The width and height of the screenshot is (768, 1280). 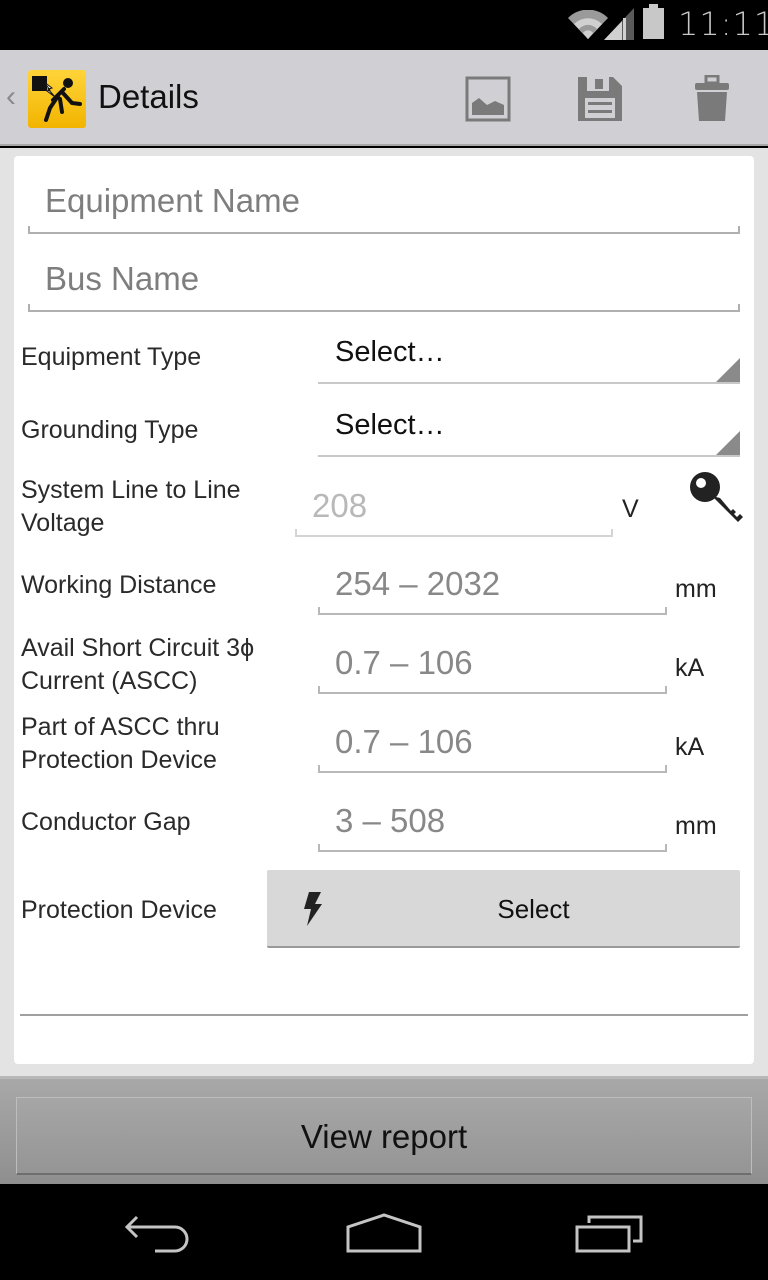 I want to click on ascc-input: 0.7 – 106, so click(x=492, y=669).